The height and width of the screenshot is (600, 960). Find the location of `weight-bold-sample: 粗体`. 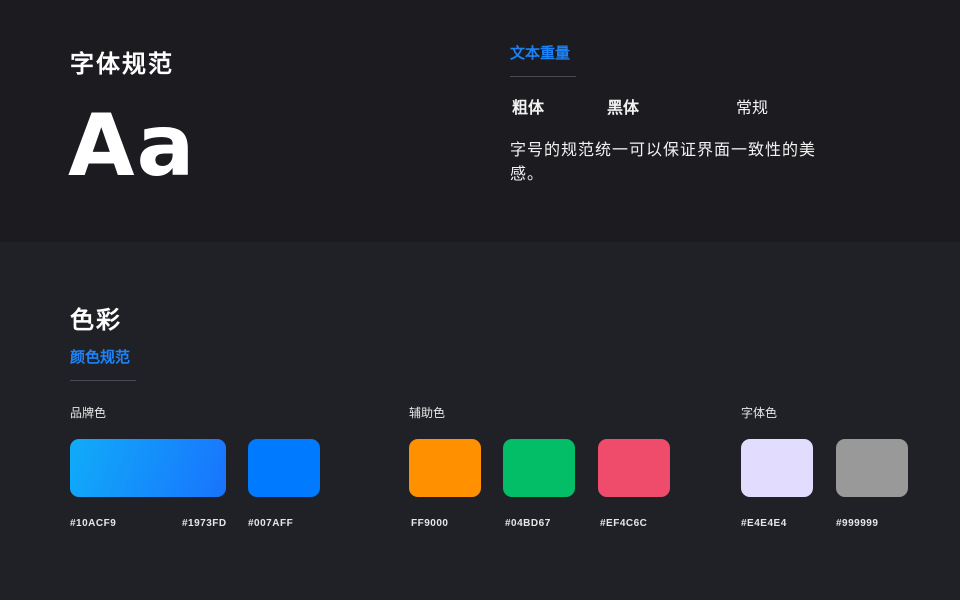

weight-bold-sample: 粗体 is located at coordinates (528, 107).